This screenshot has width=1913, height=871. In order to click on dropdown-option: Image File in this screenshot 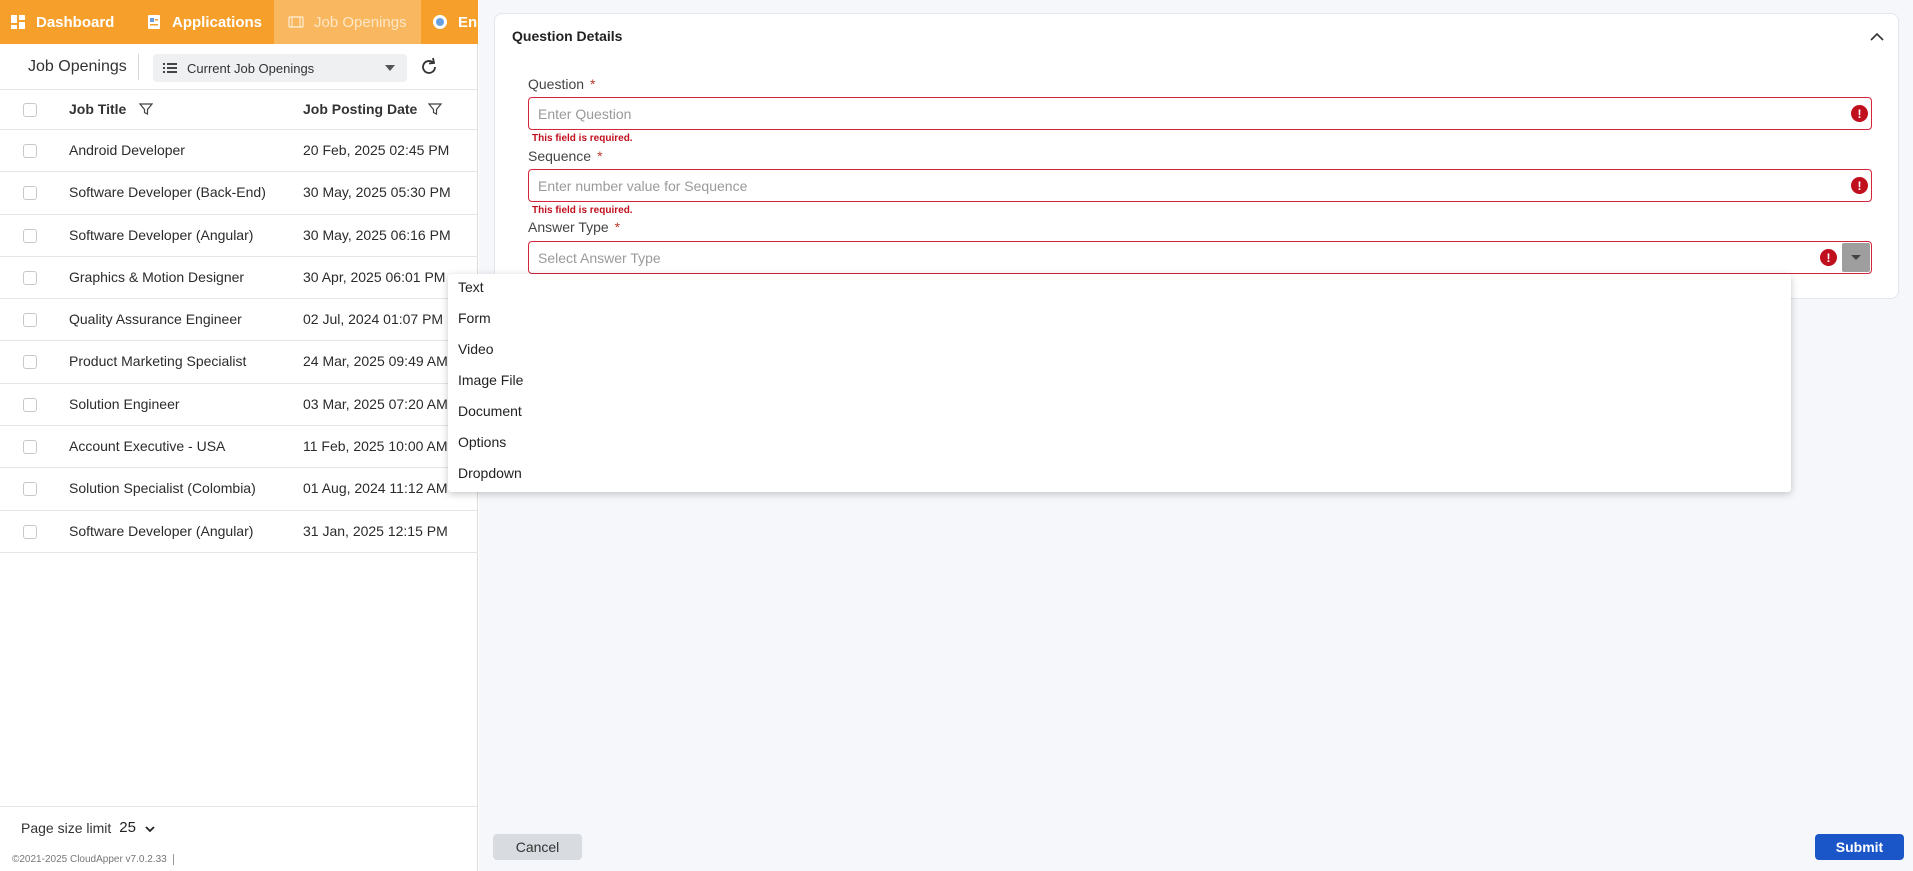, I will do `click(490, 380)`.